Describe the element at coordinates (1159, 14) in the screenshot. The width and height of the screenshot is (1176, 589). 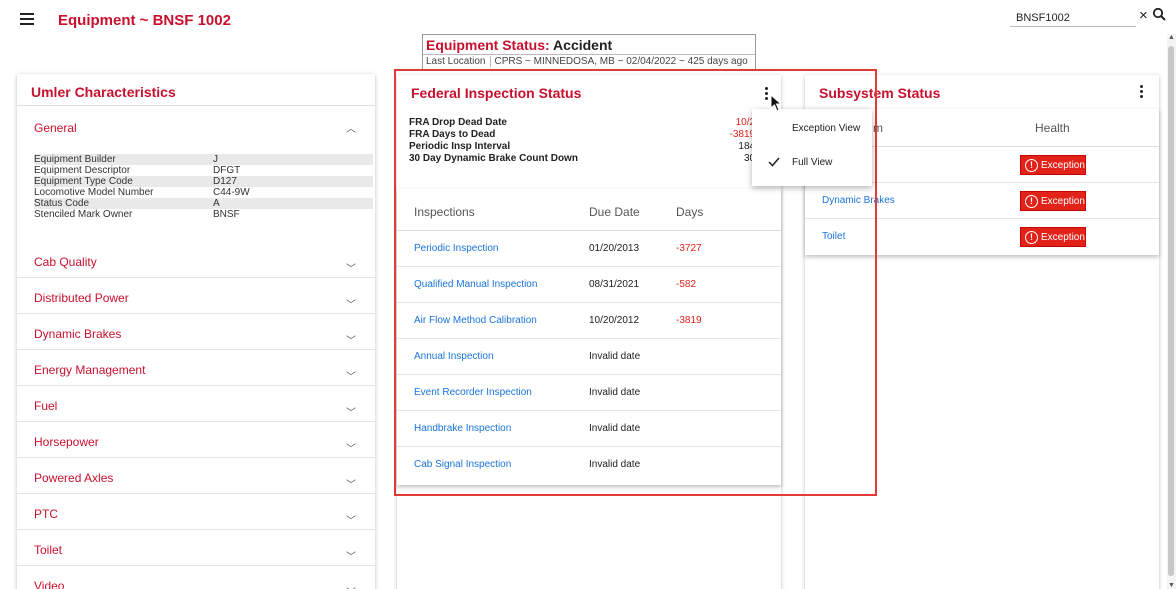
I see `search-icon` at that location.